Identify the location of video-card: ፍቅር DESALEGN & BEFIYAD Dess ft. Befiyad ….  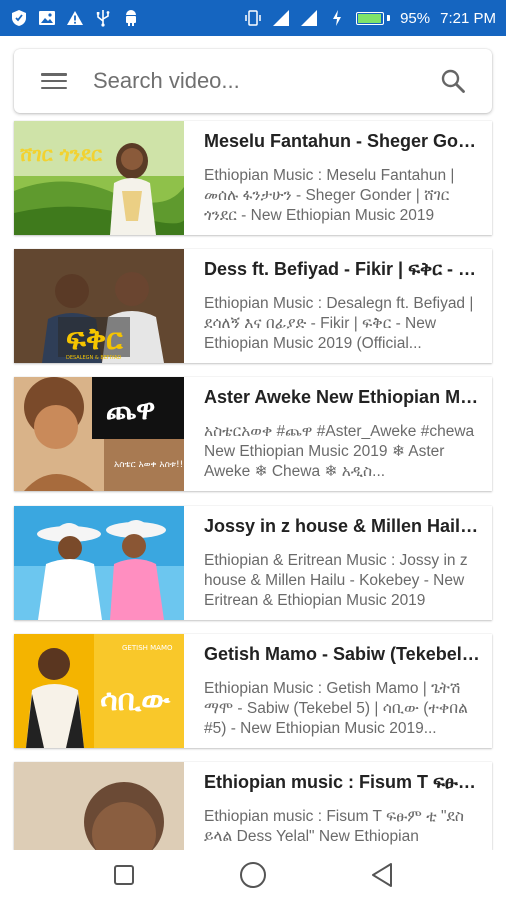
(253, 306).